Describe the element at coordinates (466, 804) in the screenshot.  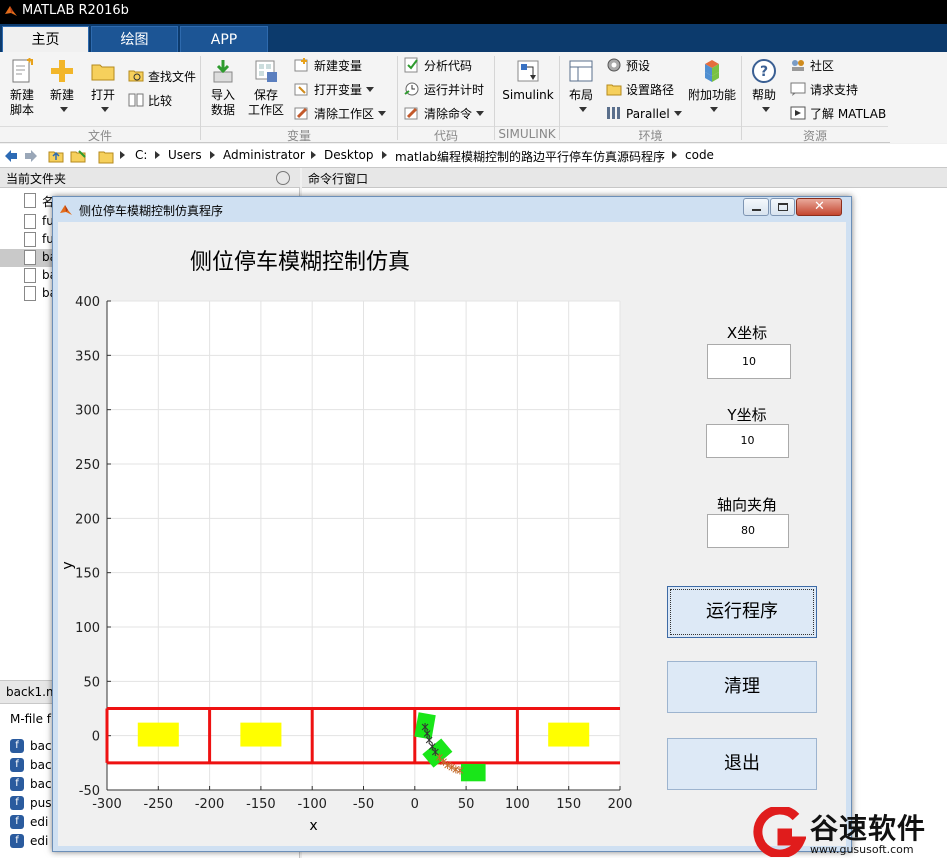
I see `x-tick-label: 50` at that location.